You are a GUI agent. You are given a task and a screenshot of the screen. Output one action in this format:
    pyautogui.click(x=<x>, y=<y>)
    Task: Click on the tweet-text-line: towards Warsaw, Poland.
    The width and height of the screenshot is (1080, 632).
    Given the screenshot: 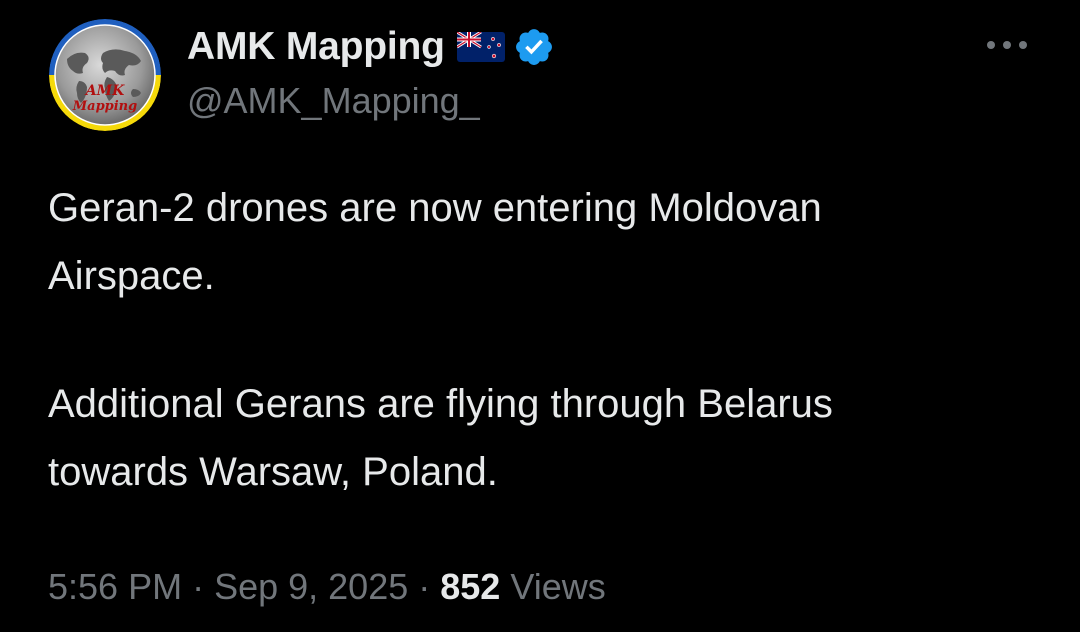 What is the action you would take?
    pyautogui.click(x=273, y=472)
    